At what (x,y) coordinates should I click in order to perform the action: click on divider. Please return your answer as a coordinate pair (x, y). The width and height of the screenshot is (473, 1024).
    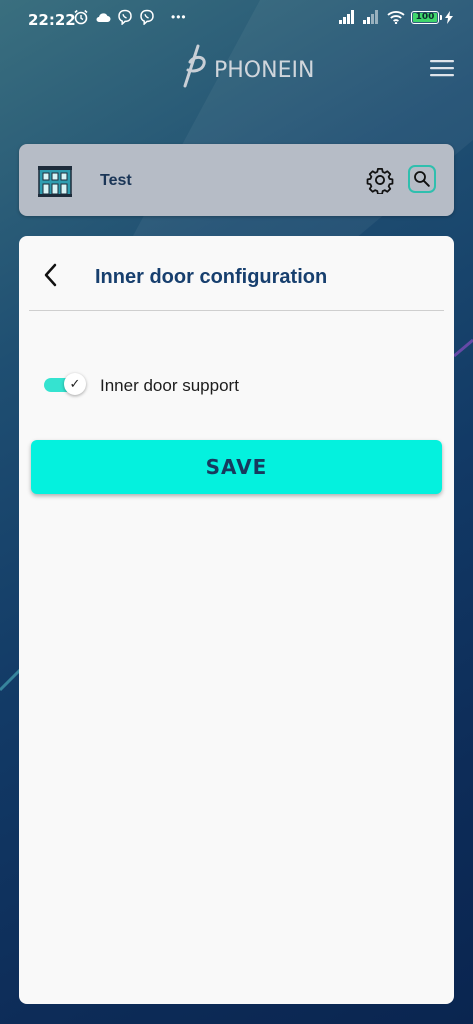
    Looking at the image, I should click on (236, 310).